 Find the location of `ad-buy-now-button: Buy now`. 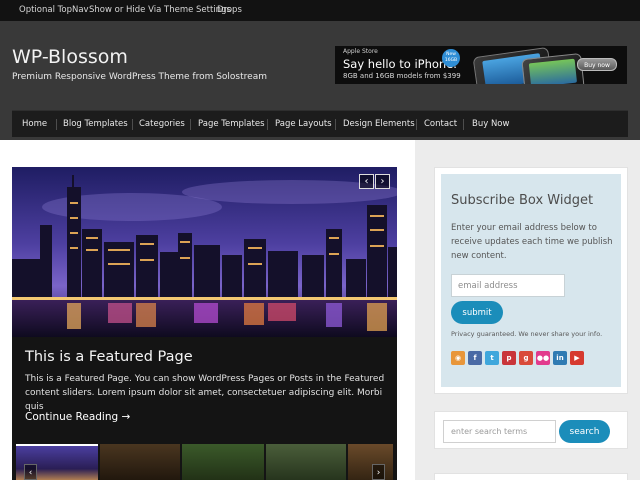

ad-buy-now-button: Buy now is located at coordinates (597, 64).